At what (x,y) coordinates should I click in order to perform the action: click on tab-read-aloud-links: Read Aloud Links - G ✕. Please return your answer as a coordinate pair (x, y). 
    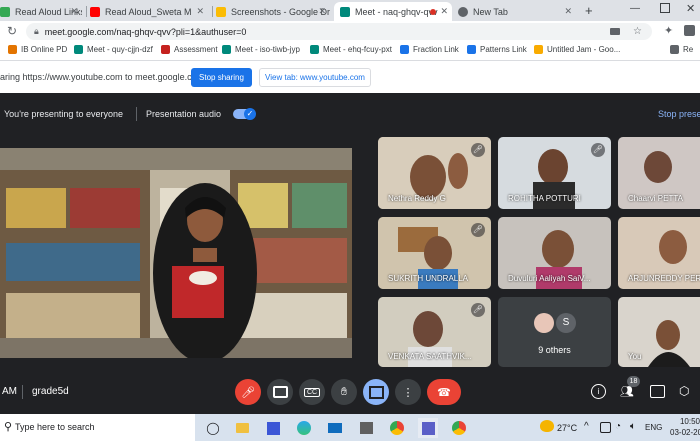
    Looking at the image, I should click on (41, 11).